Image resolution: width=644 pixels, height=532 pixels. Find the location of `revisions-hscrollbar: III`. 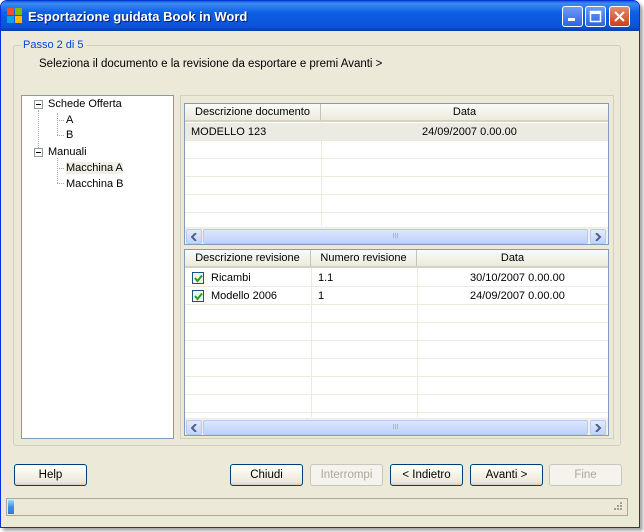

revisions-hscrollbar: III is located at coordinates (396, 426).